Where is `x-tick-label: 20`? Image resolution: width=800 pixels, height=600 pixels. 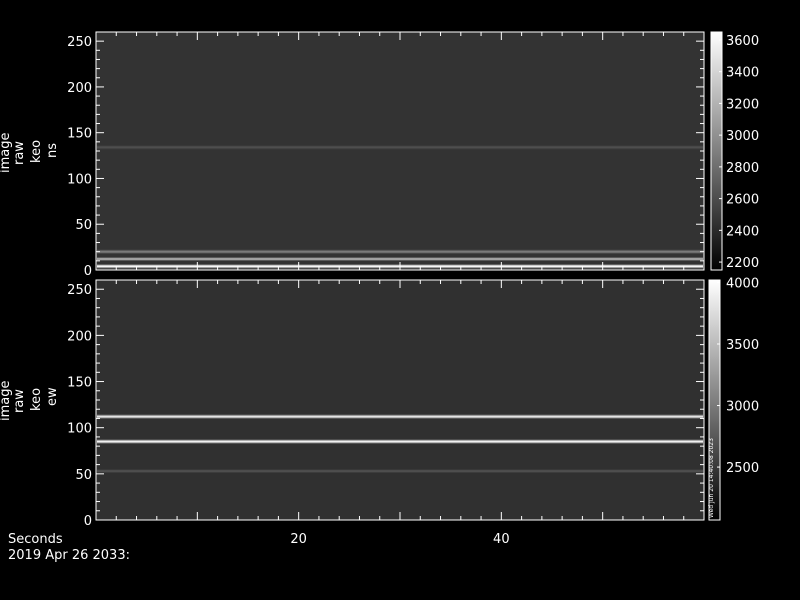
x-tick-label: 20 is located at coordinates (298, 539).